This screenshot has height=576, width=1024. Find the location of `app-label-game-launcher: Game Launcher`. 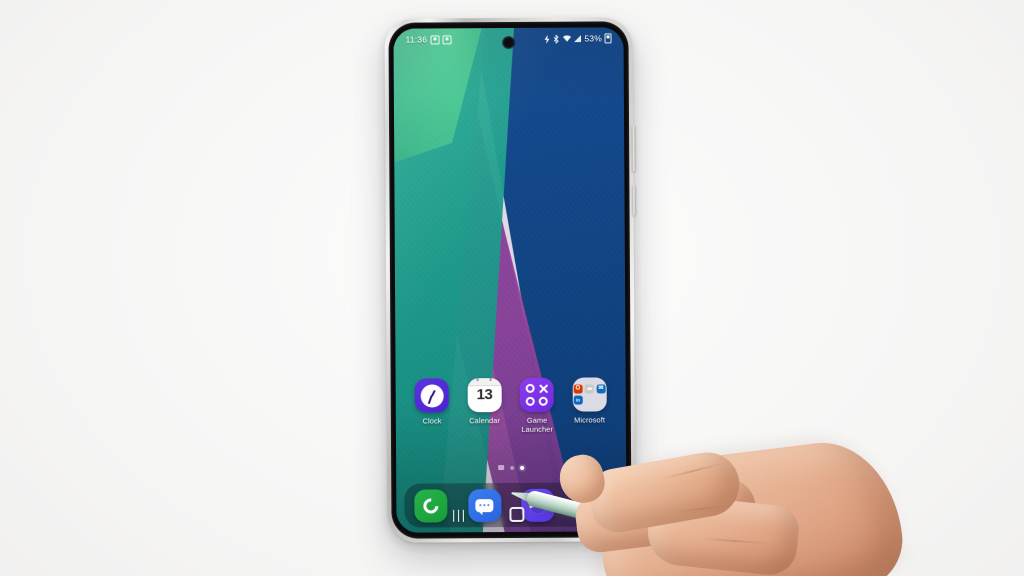

app-label-game-launcher: Game Launcher is located at coordinates (537, 425).